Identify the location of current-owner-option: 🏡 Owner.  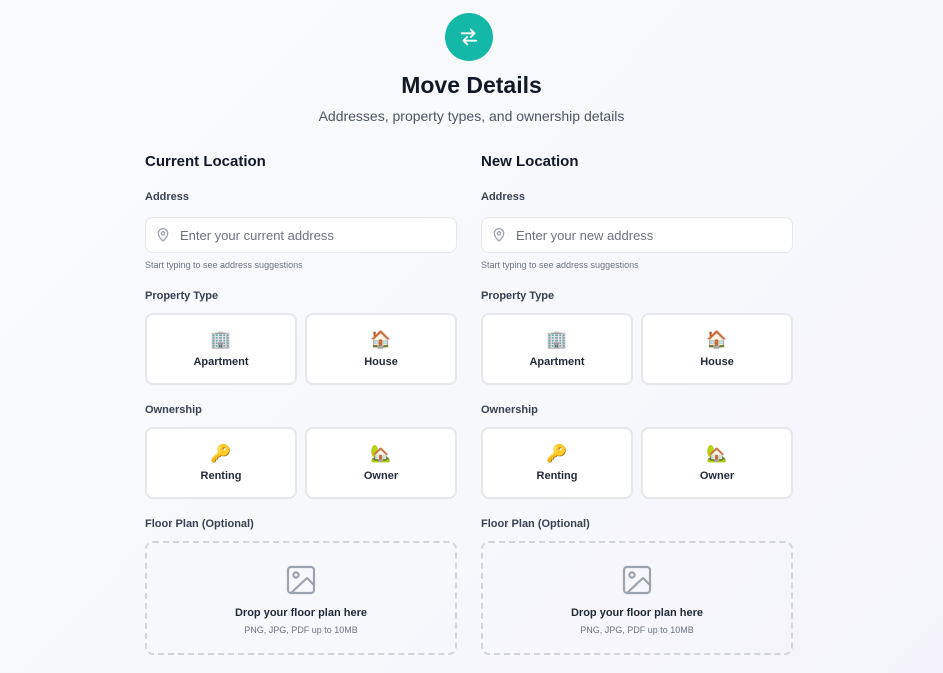
(381, 463).